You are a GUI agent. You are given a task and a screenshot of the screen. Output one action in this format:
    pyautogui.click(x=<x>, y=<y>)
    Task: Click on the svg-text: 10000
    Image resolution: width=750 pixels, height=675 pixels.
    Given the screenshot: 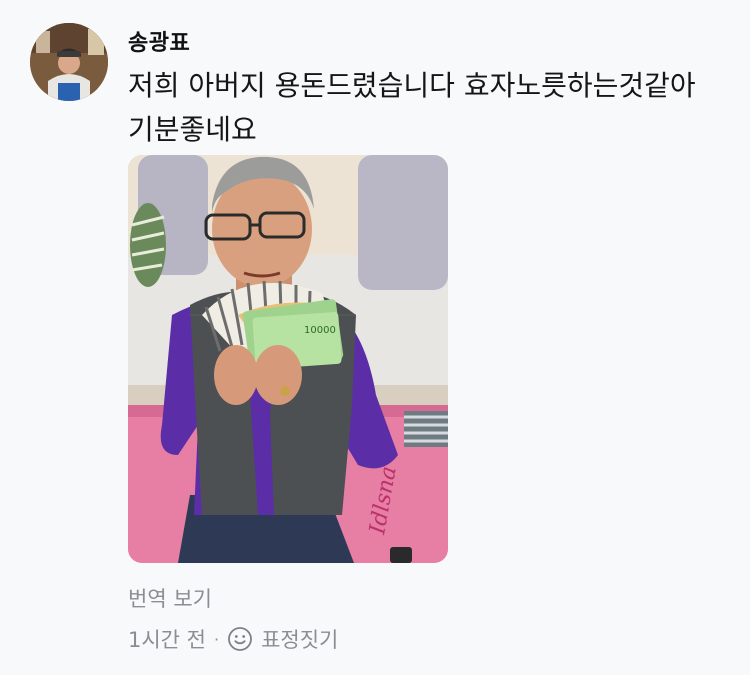 What is the action you would take?
    pyautogui.click(x=320, y=330)
    